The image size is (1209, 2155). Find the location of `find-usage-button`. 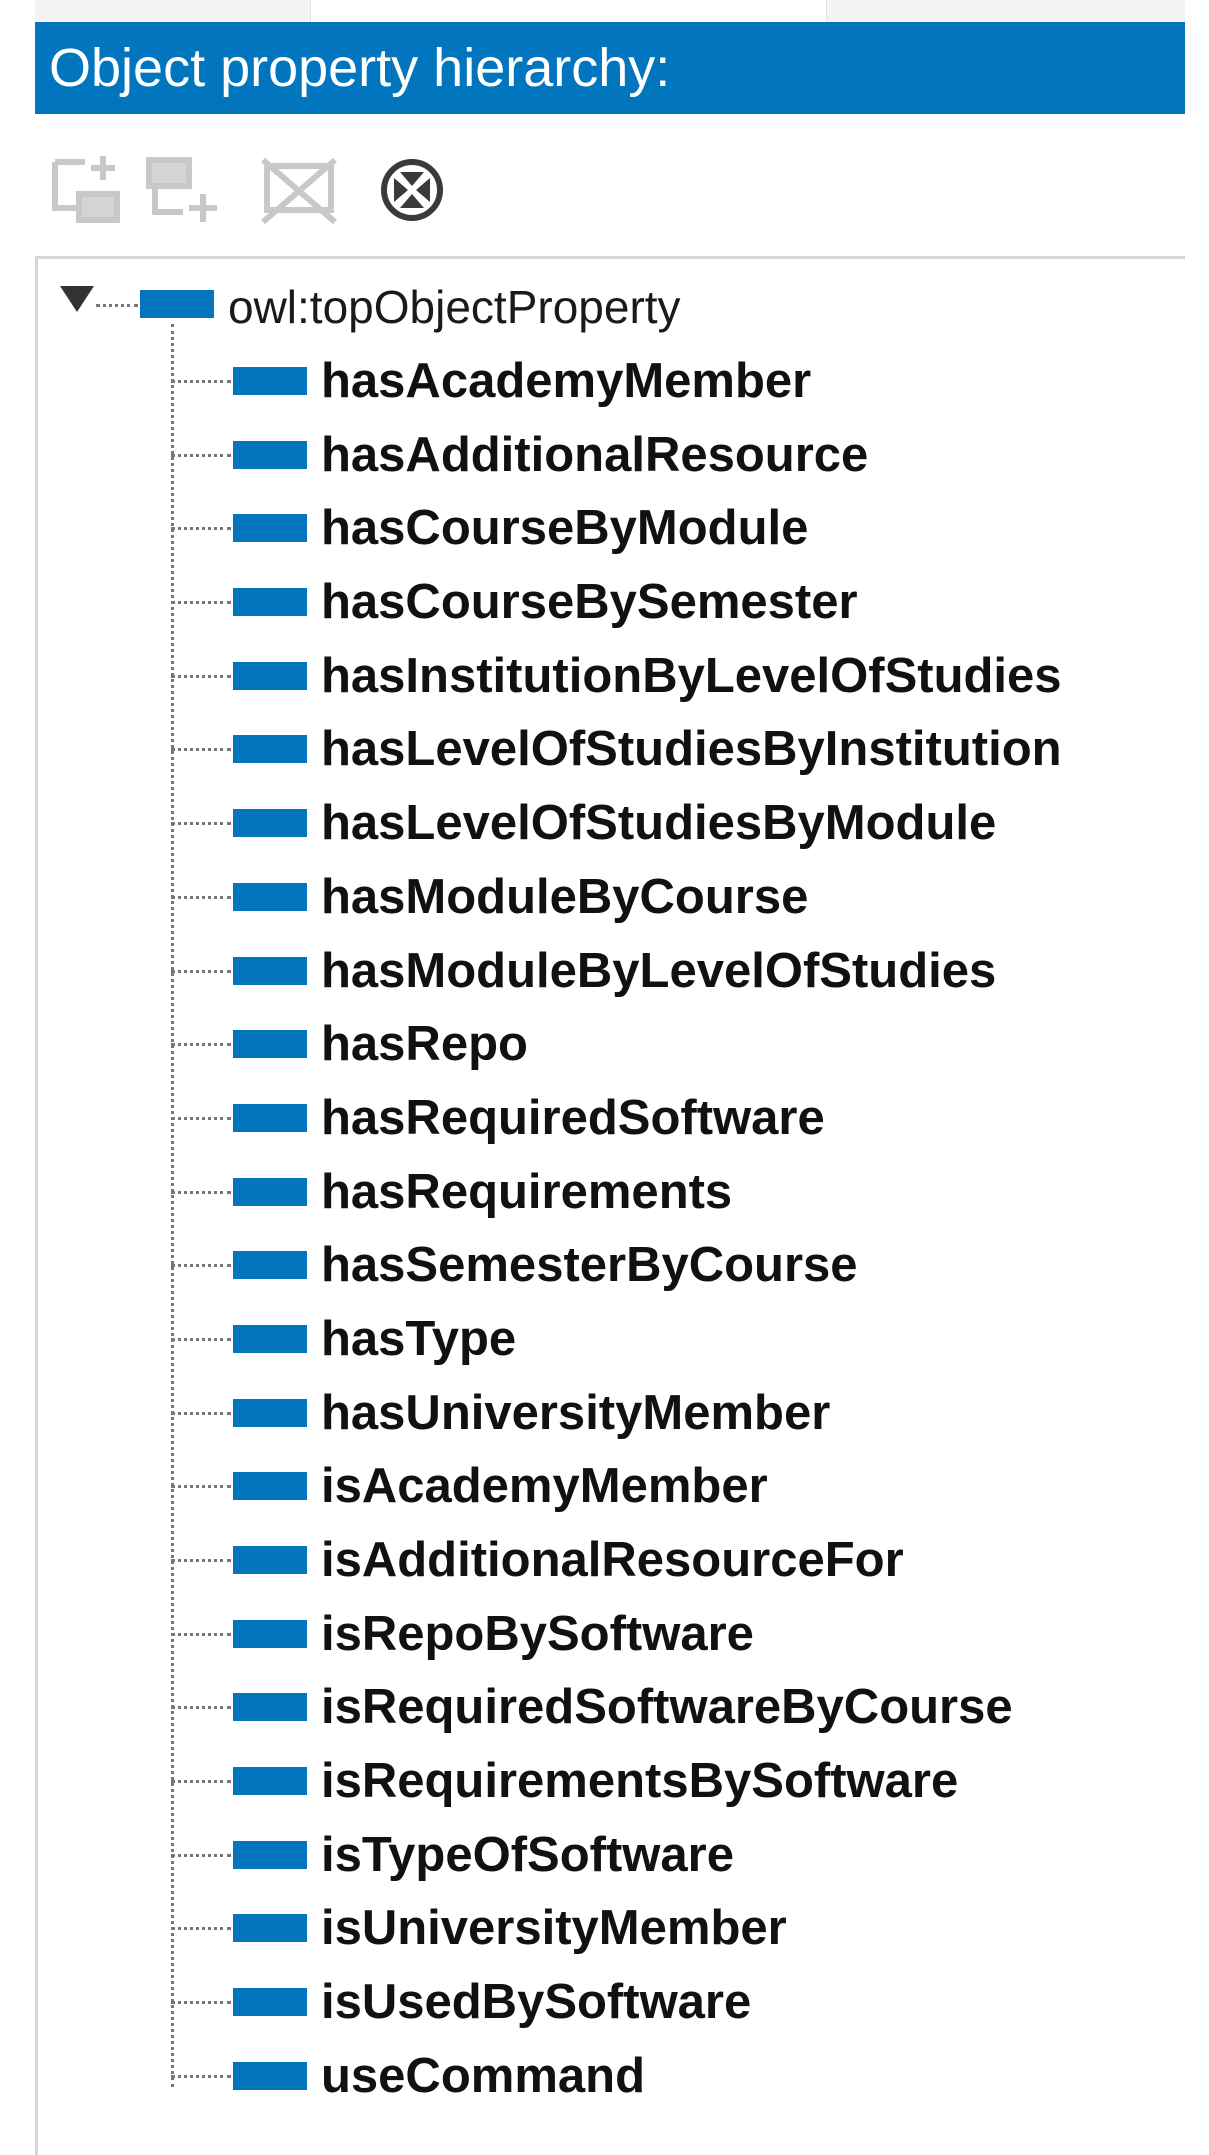

find-usage-button is located at coordinates (412, 190).